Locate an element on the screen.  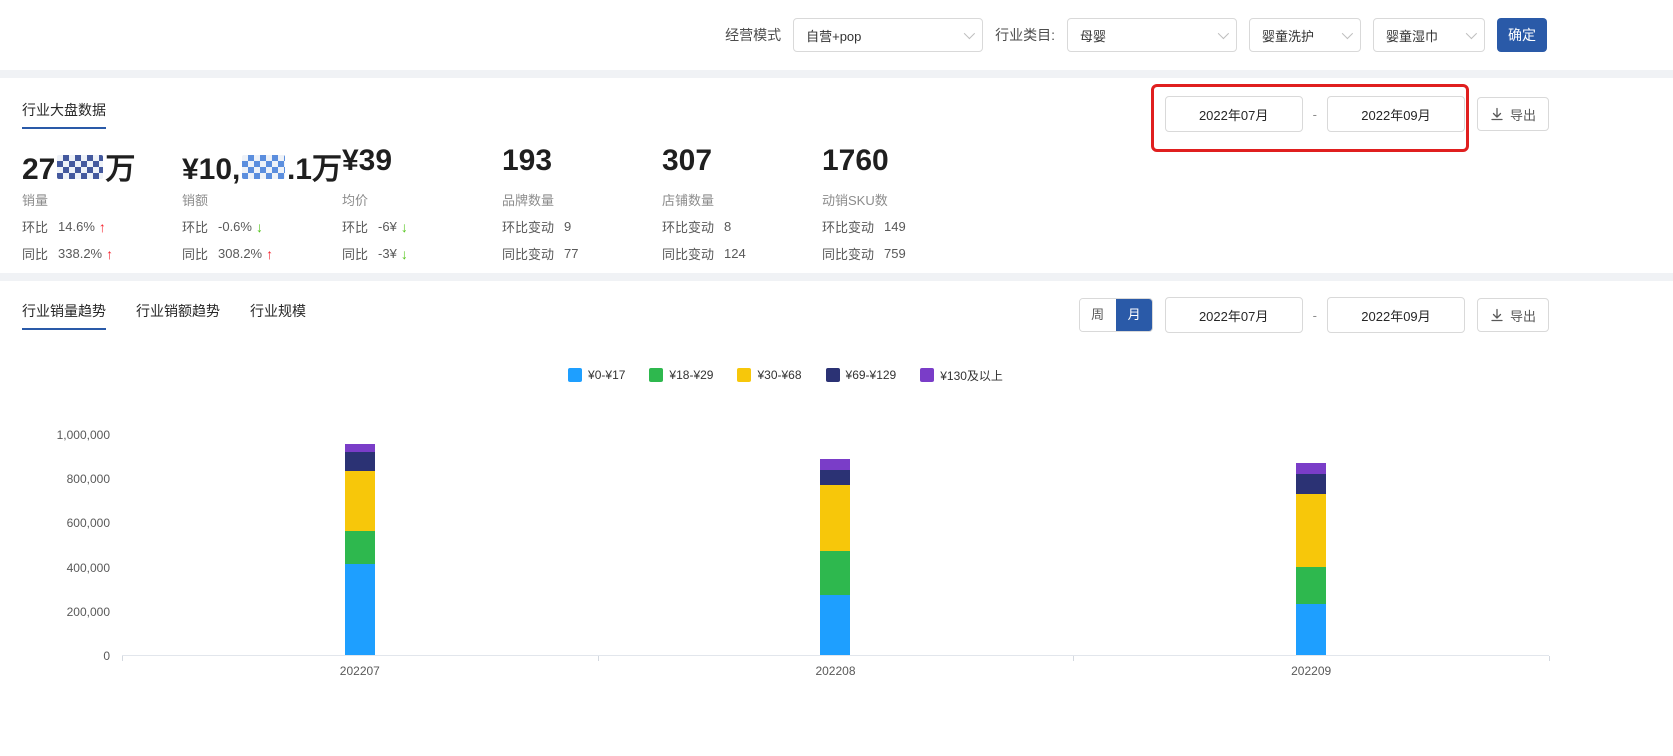
kpi-card: 27 万销量 环比 14.6% ↑ 同比 338.2% ↑ is located at coordinates (102, 203).